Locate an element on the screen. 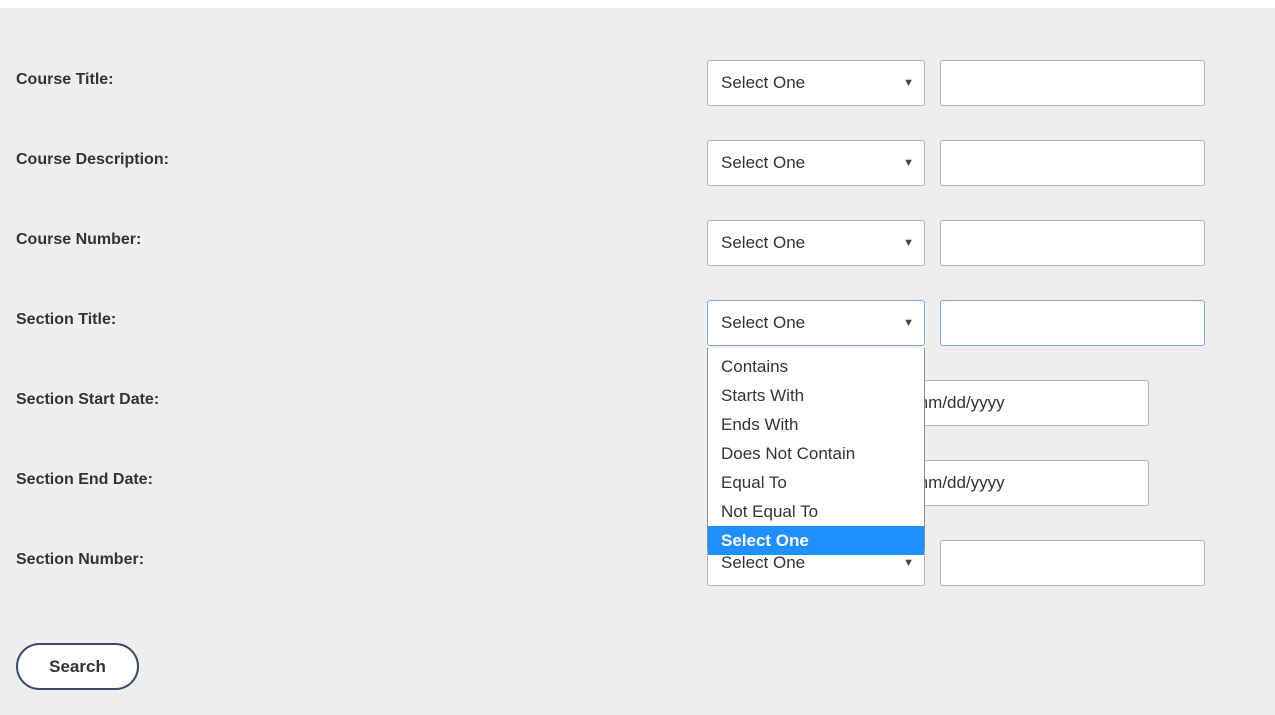  dropdown-option-not-equal-to: Not Equal To is located at coordinates (816, 511).